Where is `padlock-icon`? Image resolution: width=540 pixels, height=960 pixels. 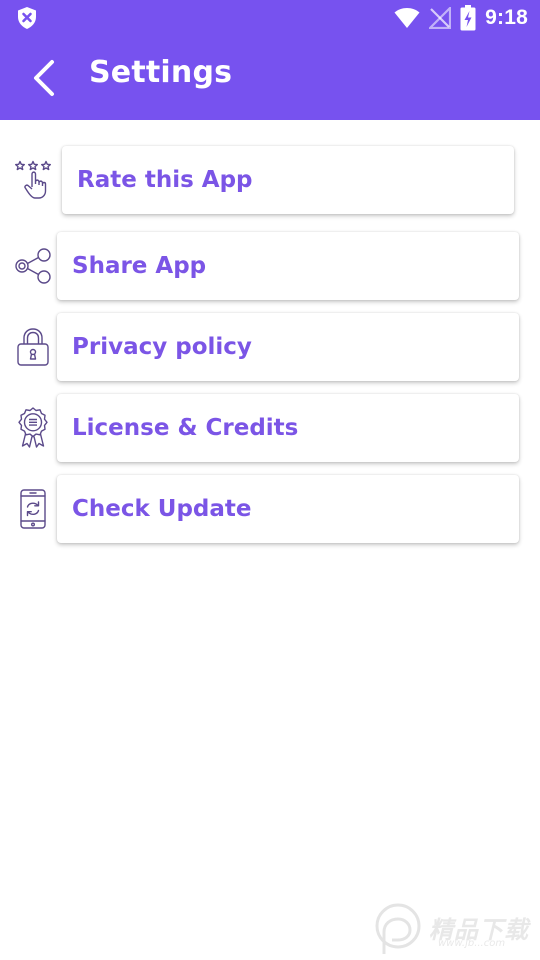 padlock-icon is located at coordinates (33, 349).